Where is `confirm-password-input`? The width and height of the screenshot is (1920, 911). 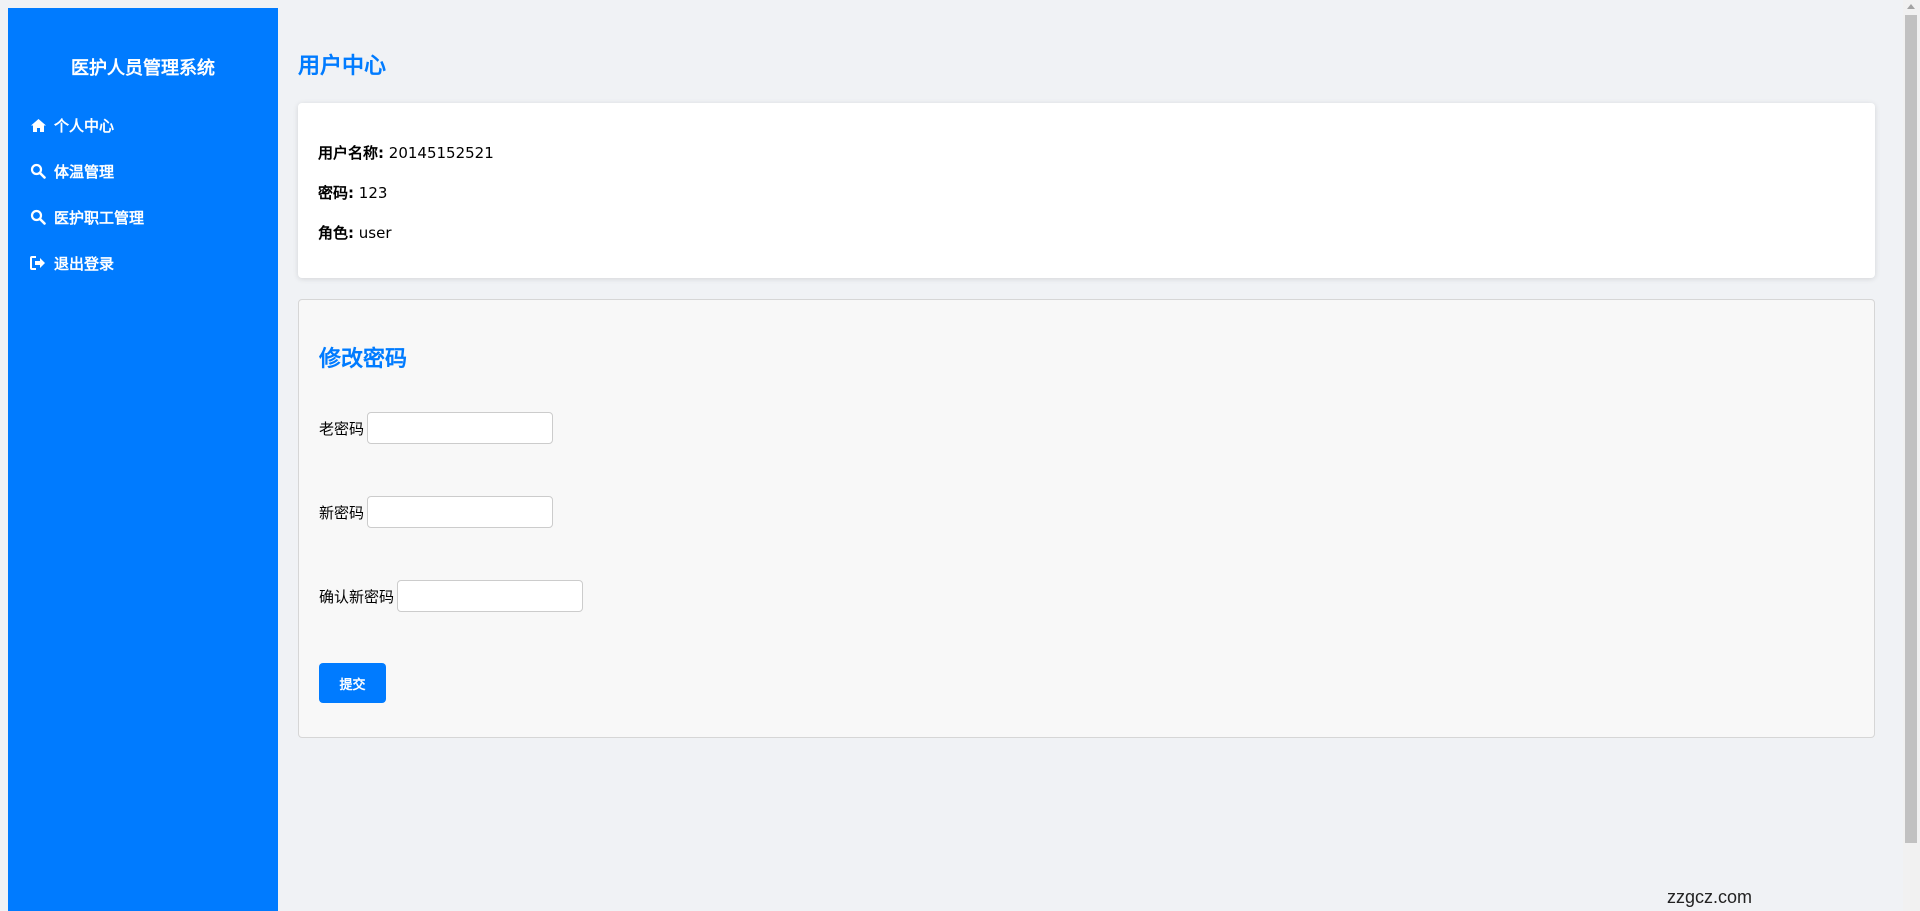
confirm-password-input is located at coordinates (490, 596).